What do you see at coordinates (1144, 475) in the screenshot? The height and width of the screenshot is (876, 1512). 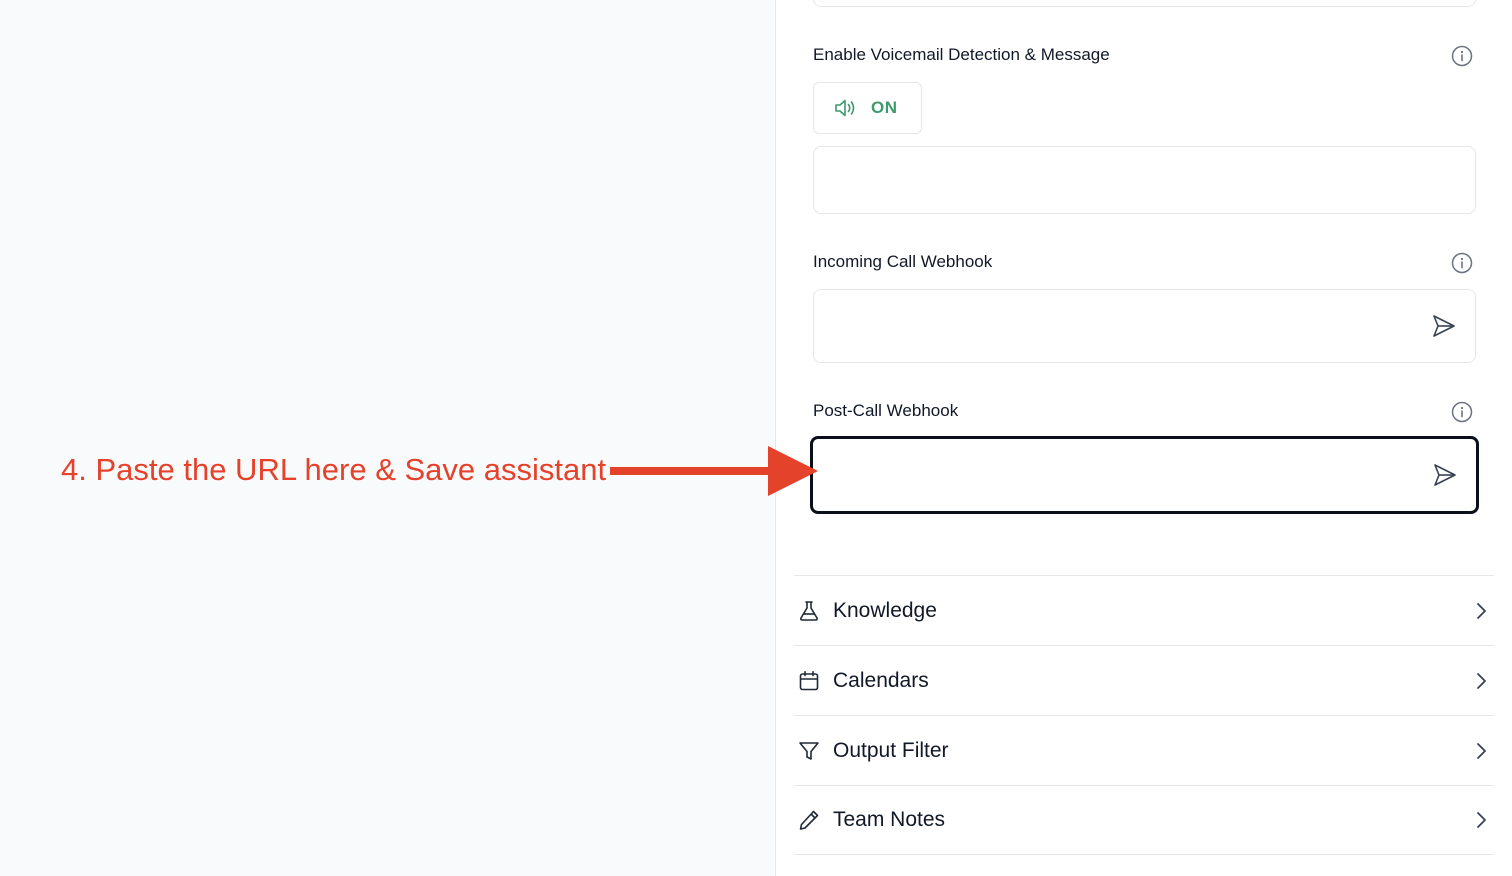 I see `post-call-webhook-input` at bounding box center [1144, 475].